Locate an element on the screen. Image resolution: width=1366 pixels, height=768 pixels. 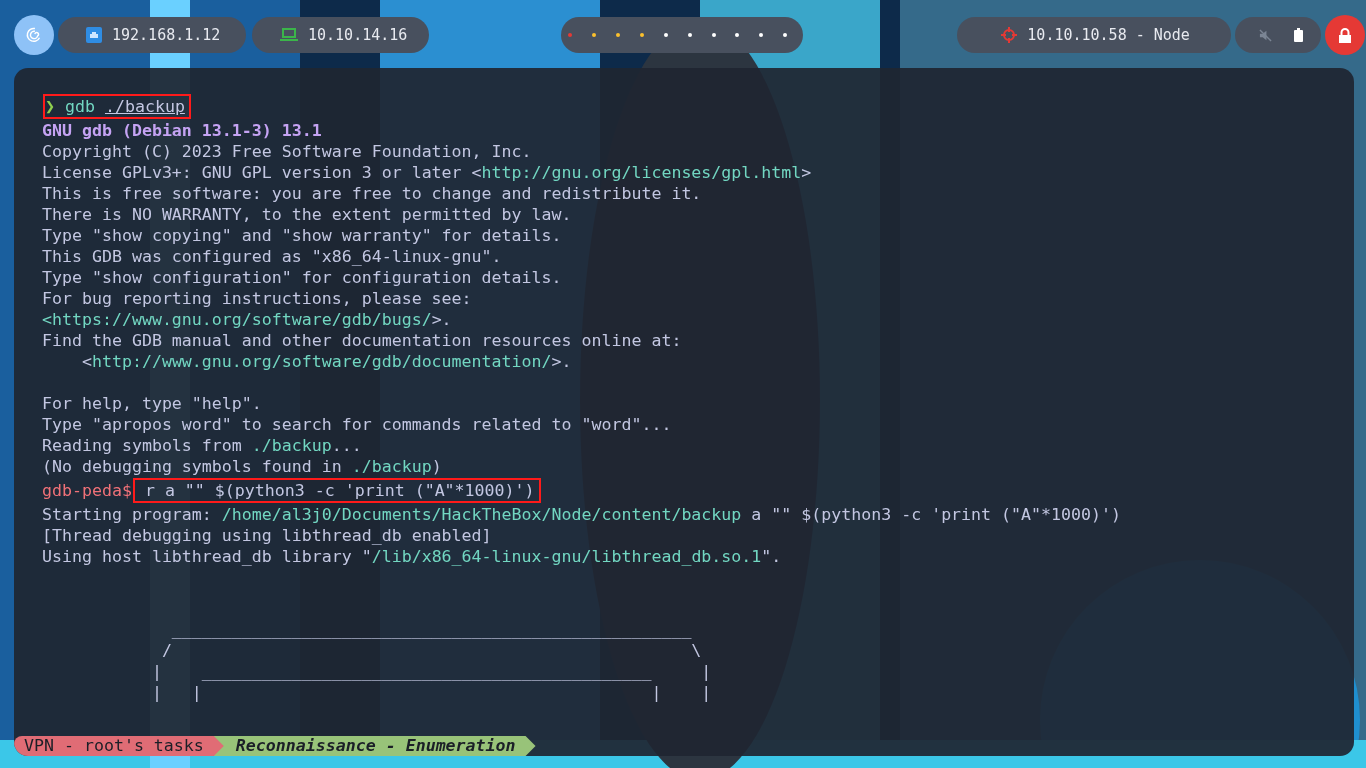
output-text: ". is located at coordinates (771, 556).